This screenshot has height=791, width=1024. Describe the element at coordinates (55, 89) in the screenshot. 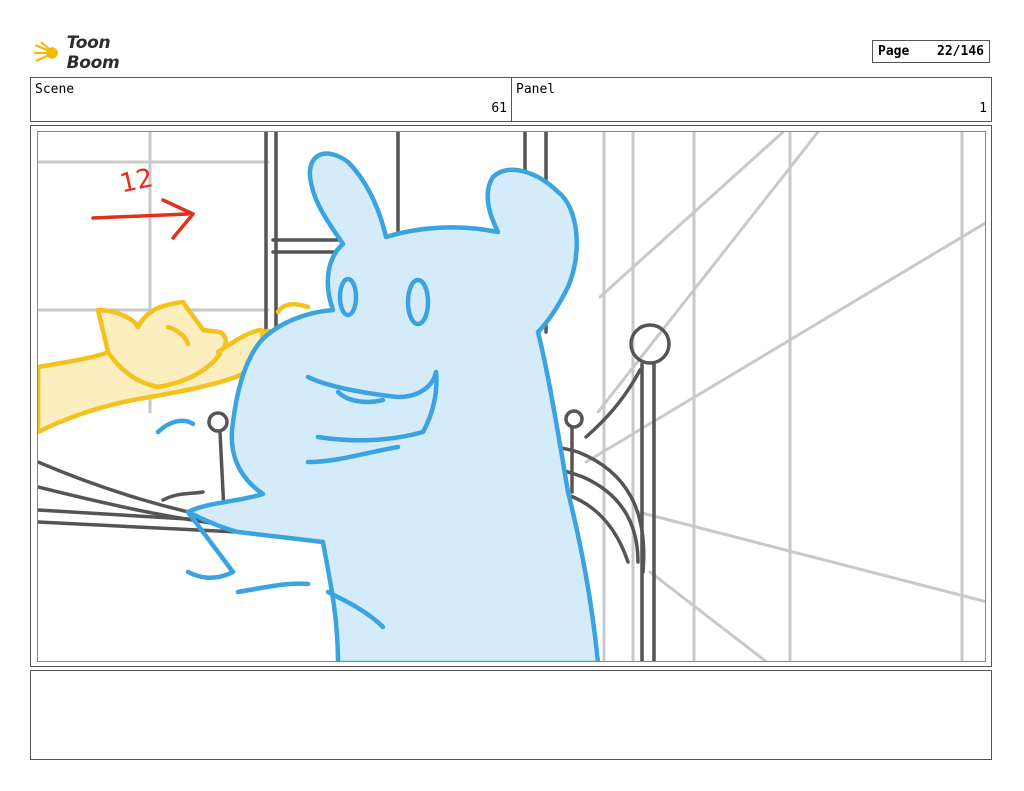

I see `scene-label: Scene` at that location.